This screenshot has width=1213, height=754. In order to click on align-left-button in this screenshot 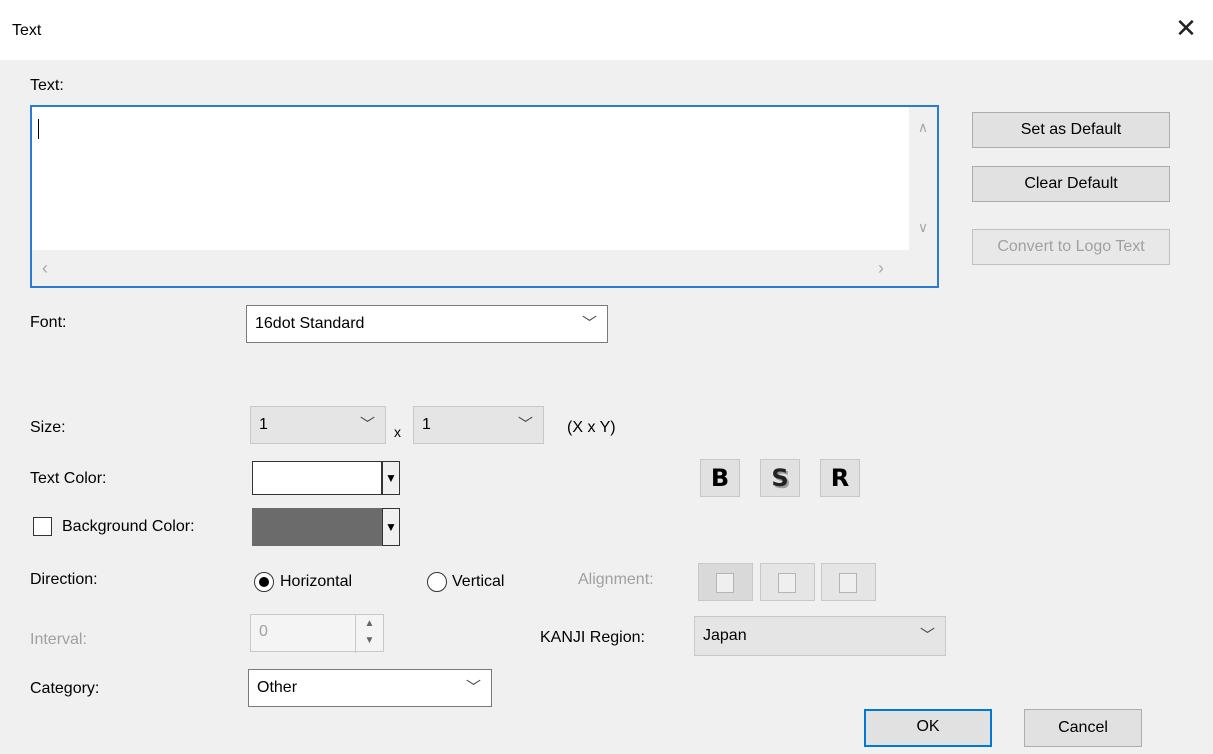, I will do `click(725, 582)`.